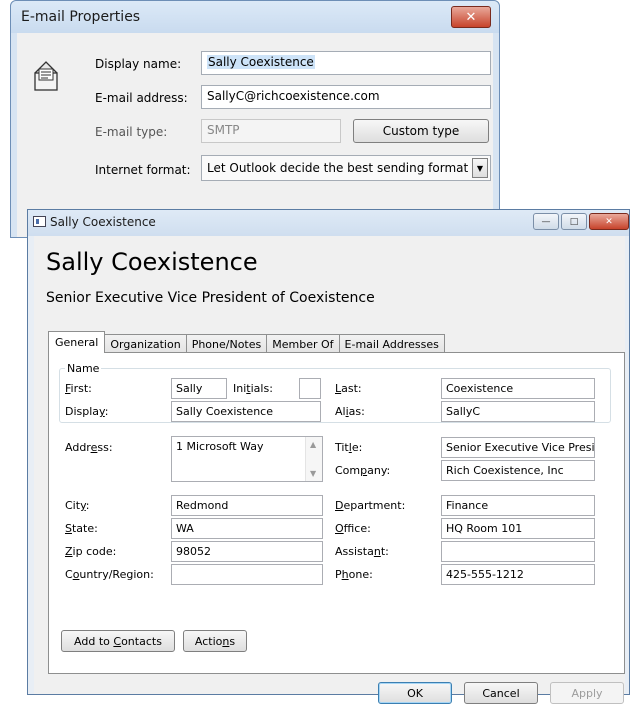  What do you see at coordinates (587, 693) in the screenshot?
I see `apply-button: Apply` at bounding box center [587, 693].